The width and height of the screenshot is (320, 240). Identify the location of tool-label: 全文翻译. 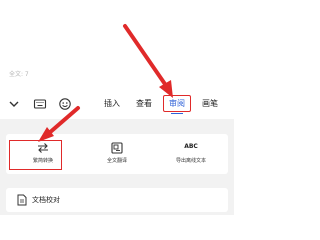
(116, 161).